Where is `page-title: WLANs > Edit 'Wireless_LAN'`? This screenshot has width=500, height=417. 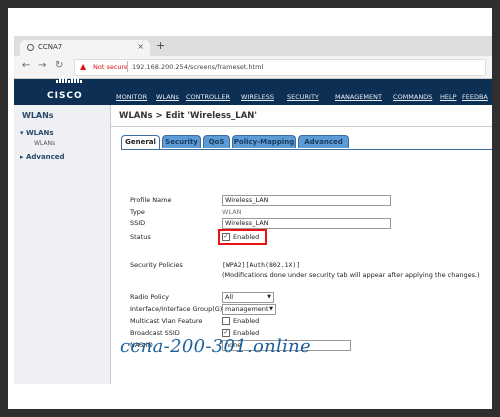 page-title: WLANs > Edit 'Wireless_LAN' is located at coordinates (188, 116).